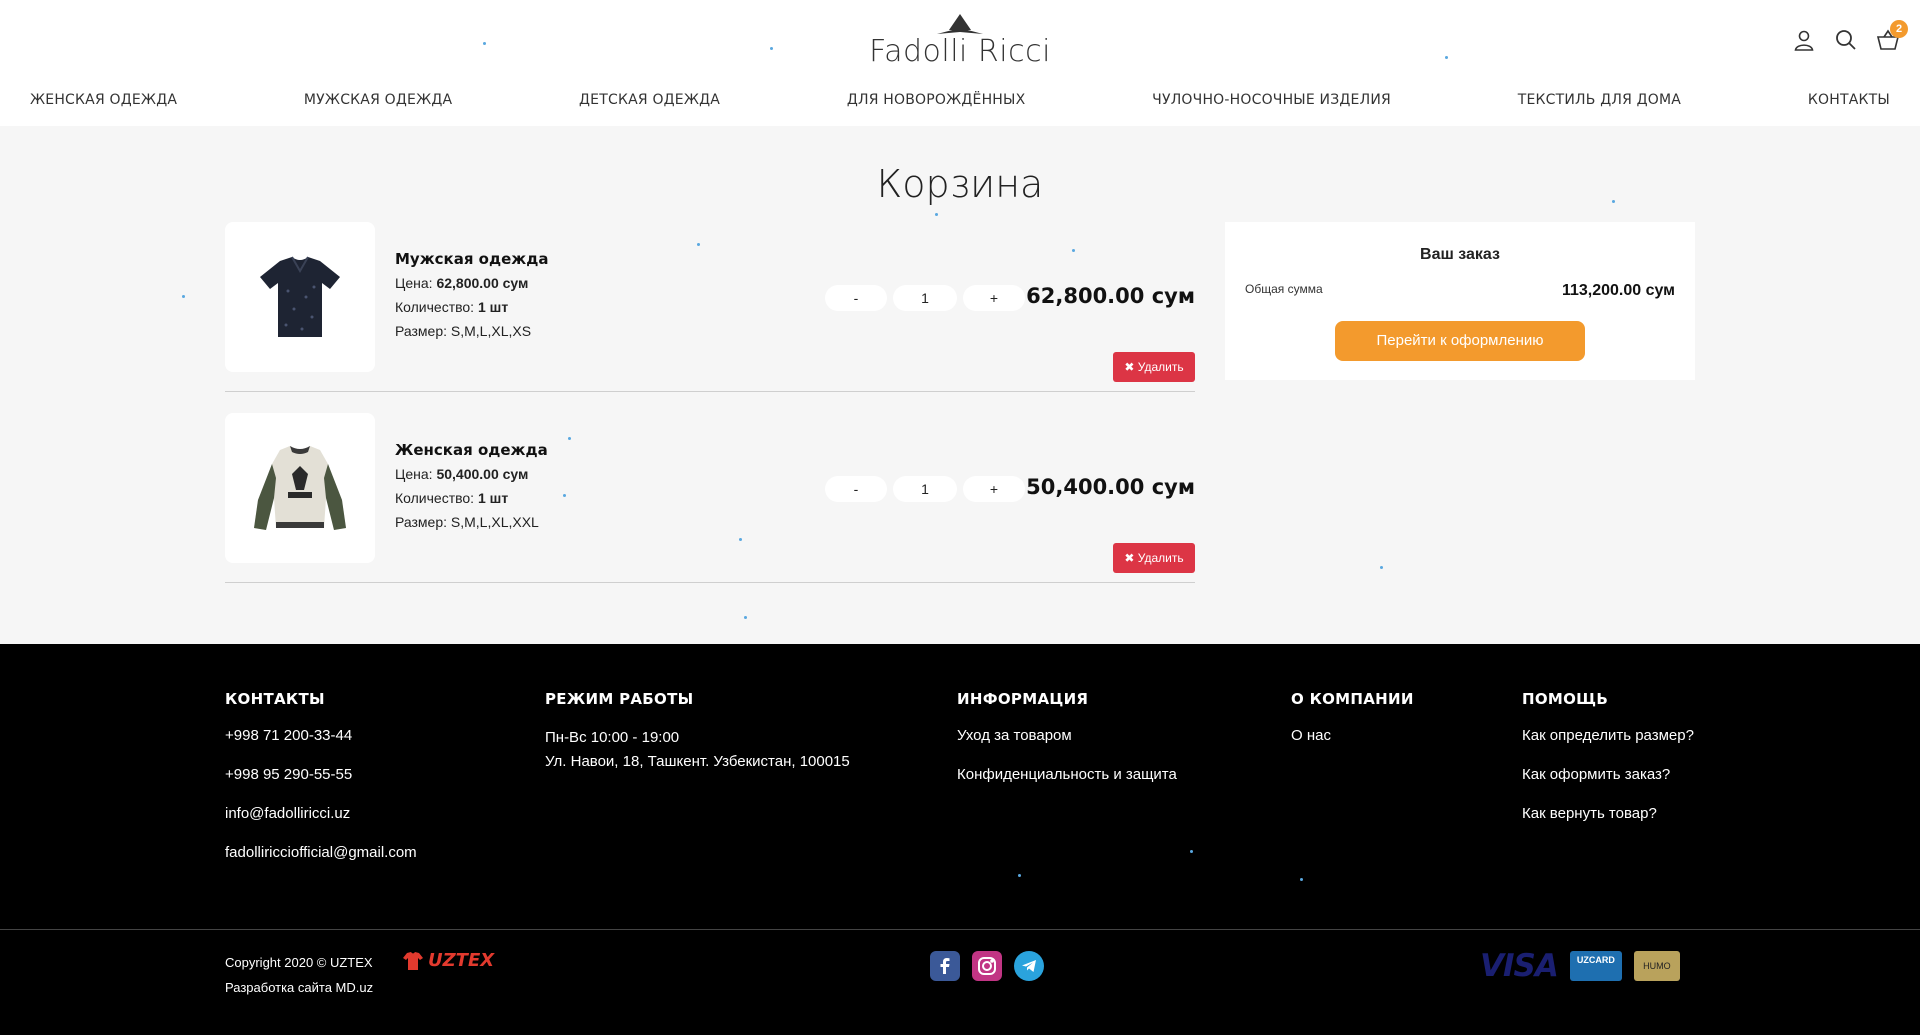  Describe the element at coordinates (1608, 814) in the screenshot. I see `footer-link: Как вернуть товар?` at that location.